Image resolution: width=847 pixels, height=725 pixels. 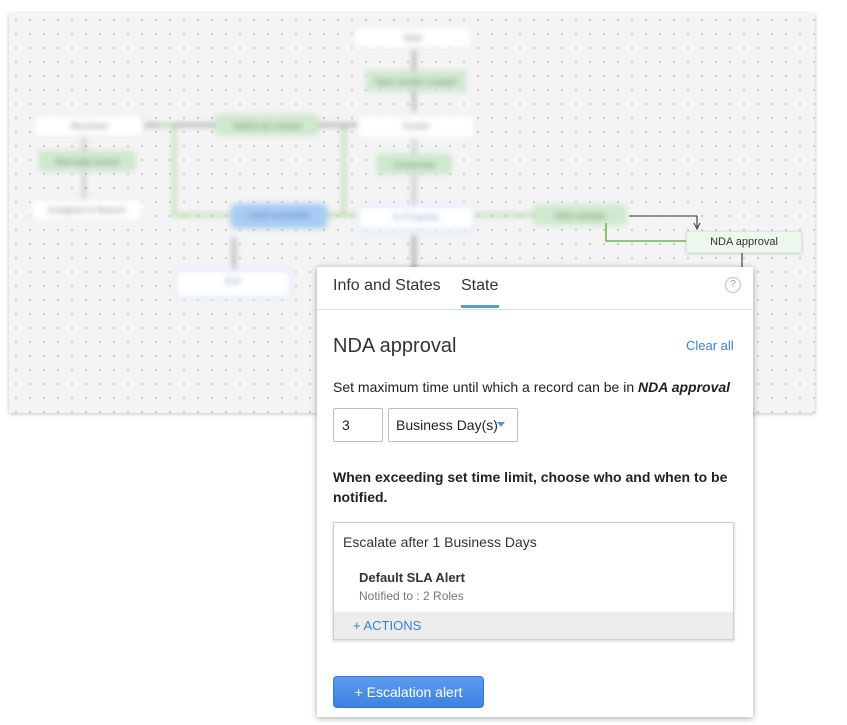 I want to click on add-escalation-alert-button: + Escalation alert, so click(x=408, y=692).